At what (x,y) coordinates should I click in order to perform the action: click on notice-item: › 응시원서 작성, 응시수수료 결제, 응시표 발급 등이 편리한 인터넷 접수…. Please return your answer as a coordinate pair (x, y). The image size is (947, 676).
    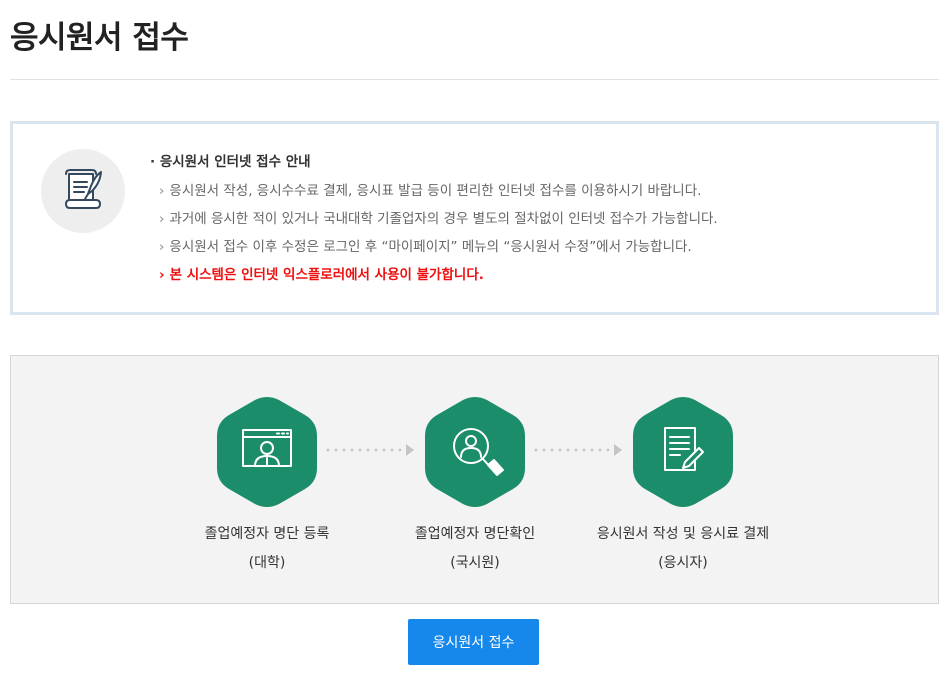
    Looking at the image, I should click on (430, 191).